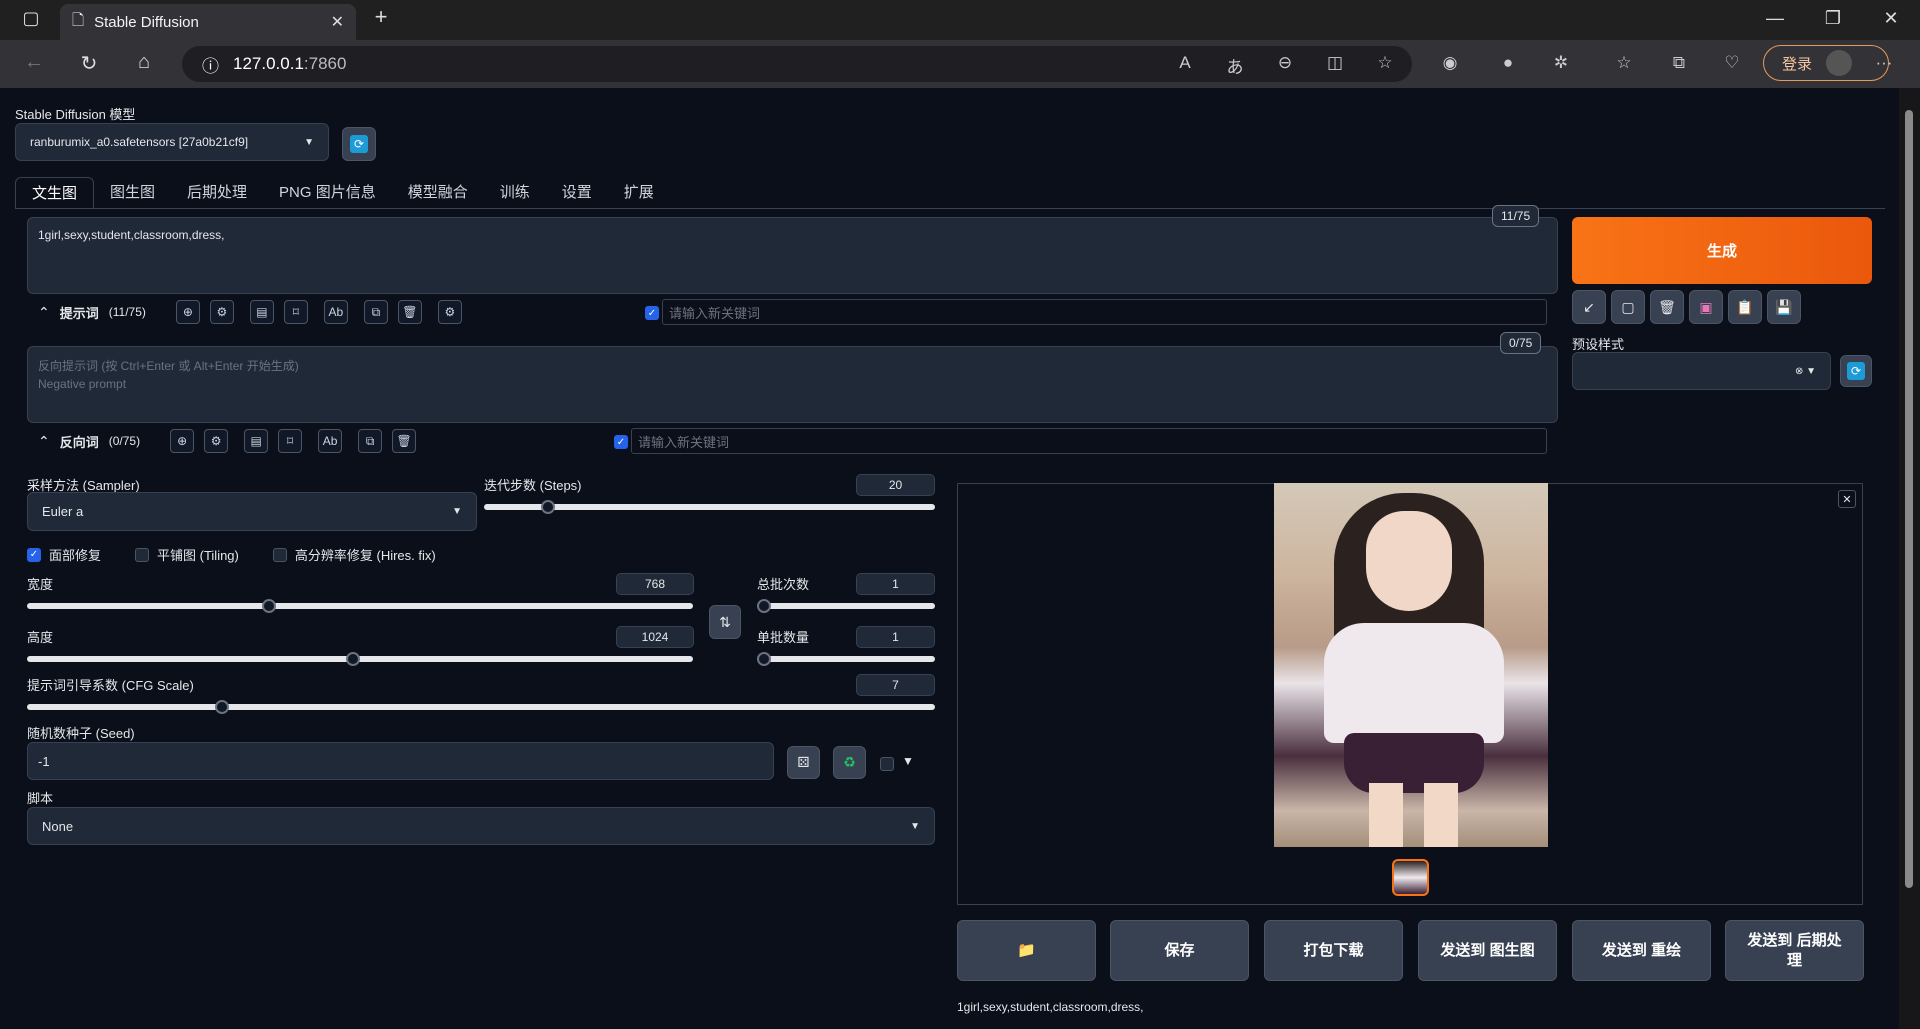  I want to click on tab-img2img: 图生图, so click(132, 193).